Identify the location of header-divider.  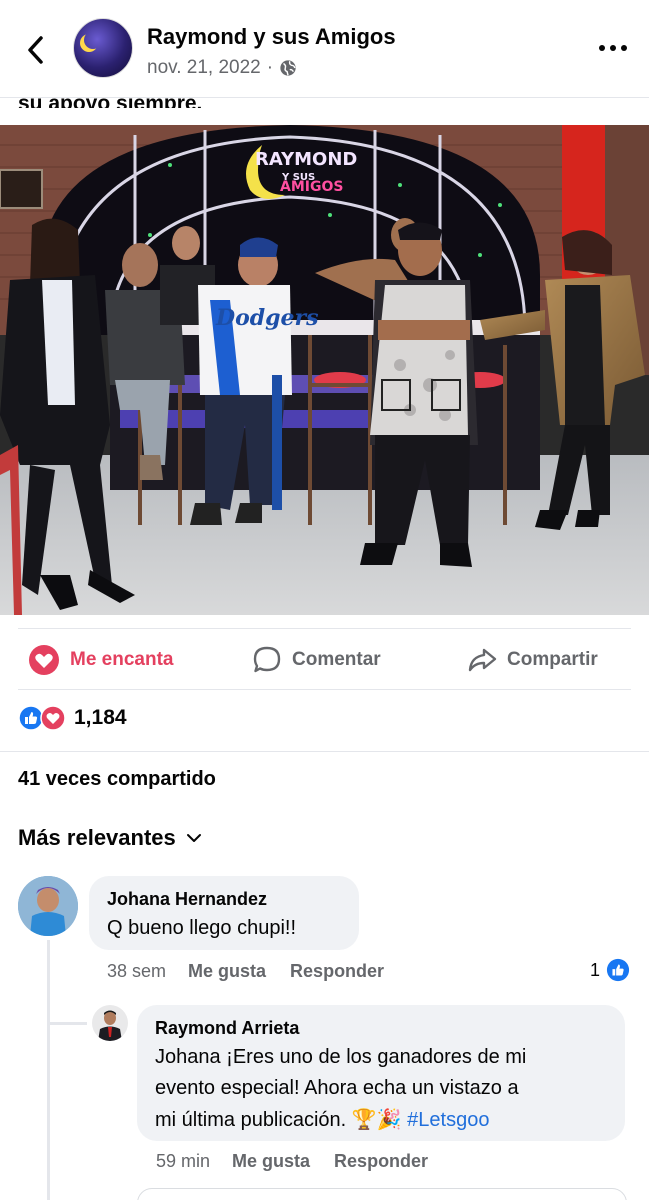
(324, 97).